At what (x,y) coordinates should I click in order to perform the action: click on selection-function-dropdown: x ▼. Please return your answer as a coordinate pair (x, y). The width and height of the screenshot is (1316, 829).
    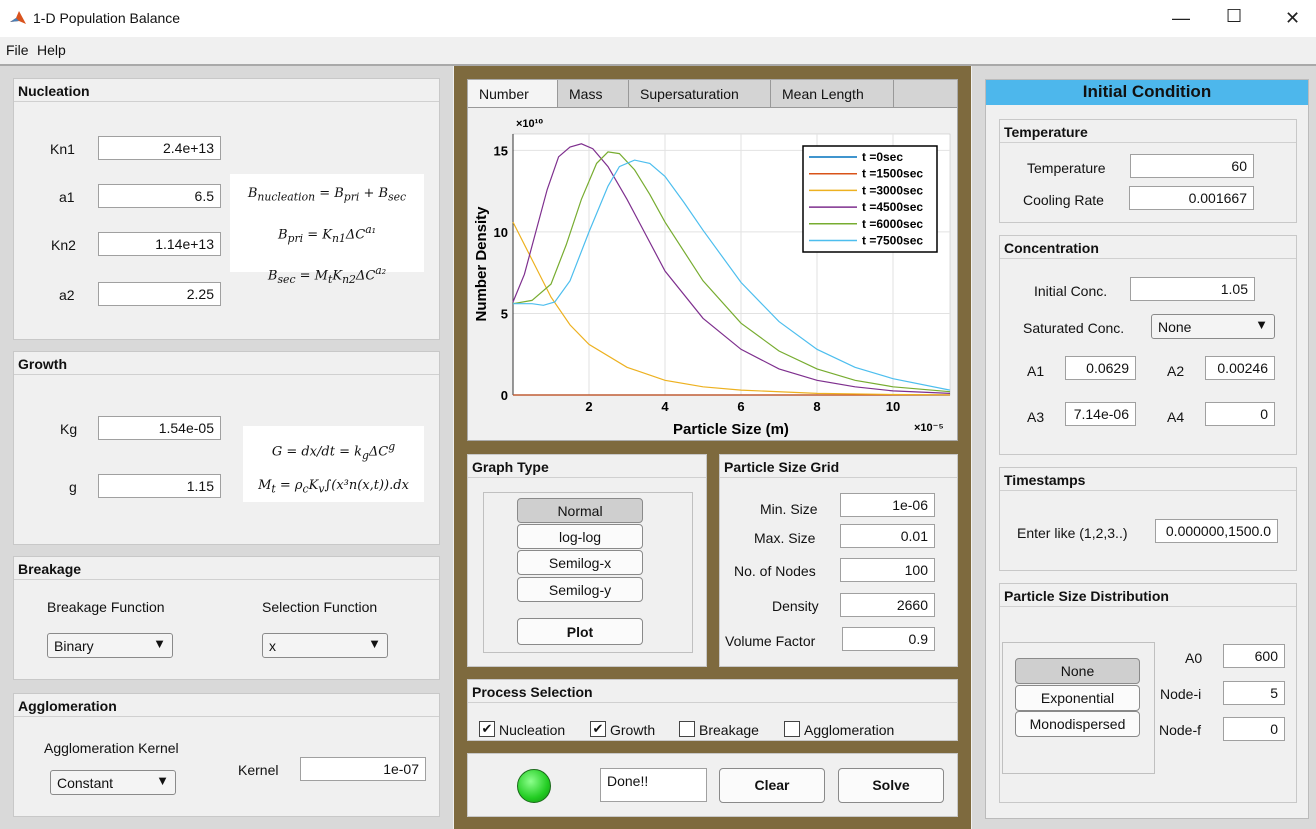
    Looking at the image, I should click on (325, 645).